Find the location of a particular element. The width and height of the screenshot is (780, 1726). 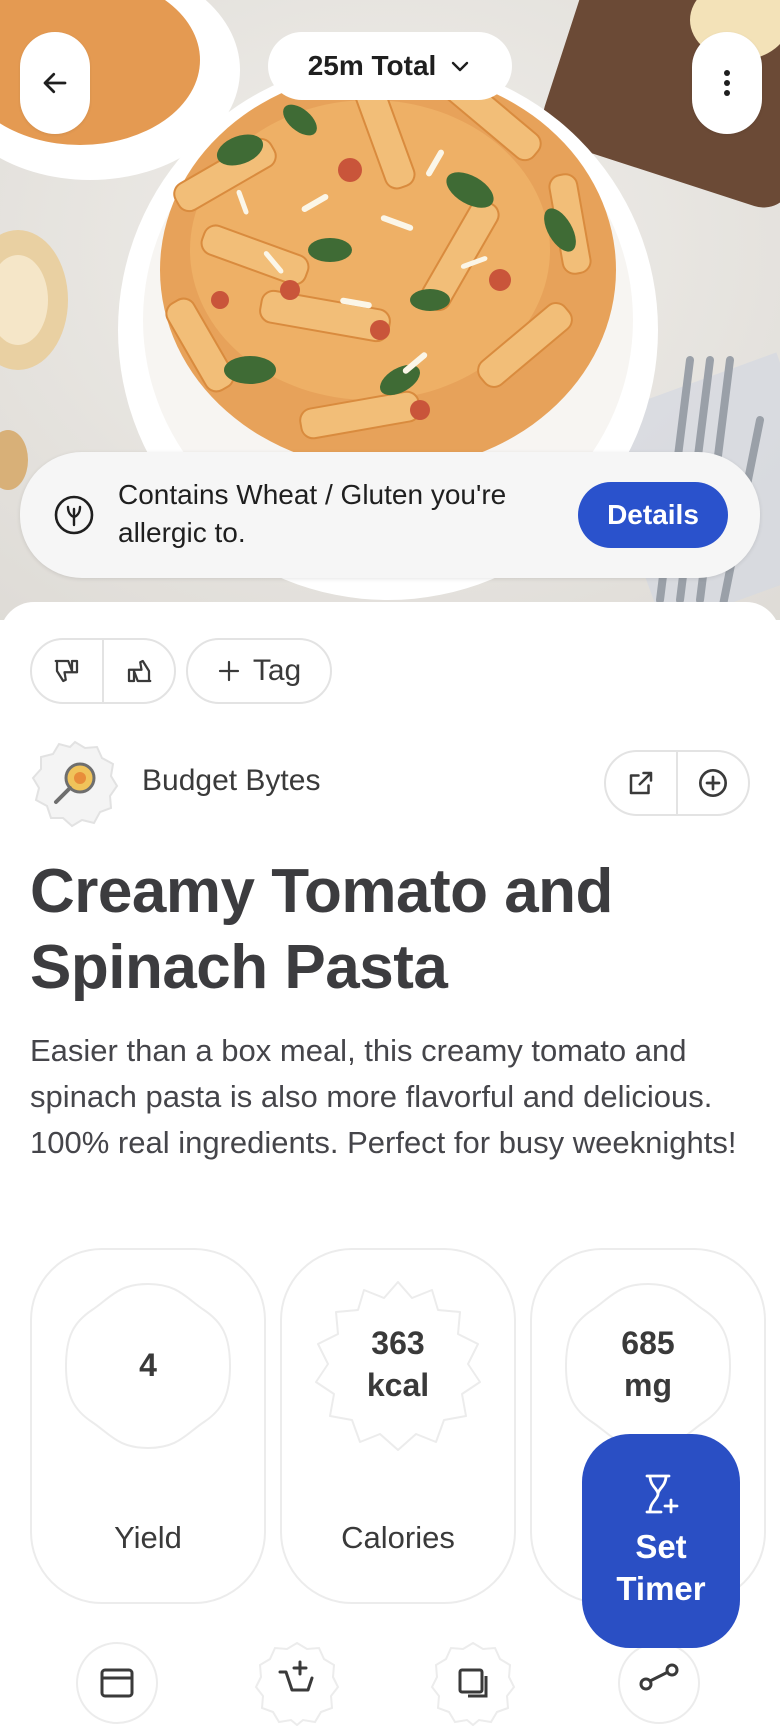

add-tag-button: Tag is located at coordinates (259, 671).